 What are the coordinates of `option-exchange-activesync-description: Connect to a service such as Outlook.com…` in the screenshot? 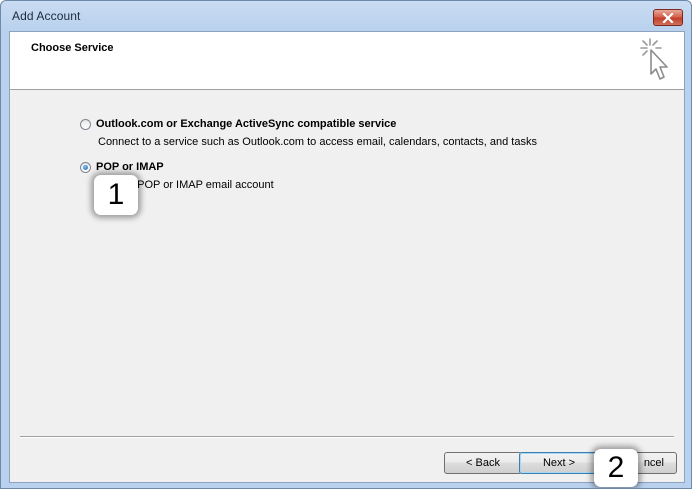 It's located at (317, 142).